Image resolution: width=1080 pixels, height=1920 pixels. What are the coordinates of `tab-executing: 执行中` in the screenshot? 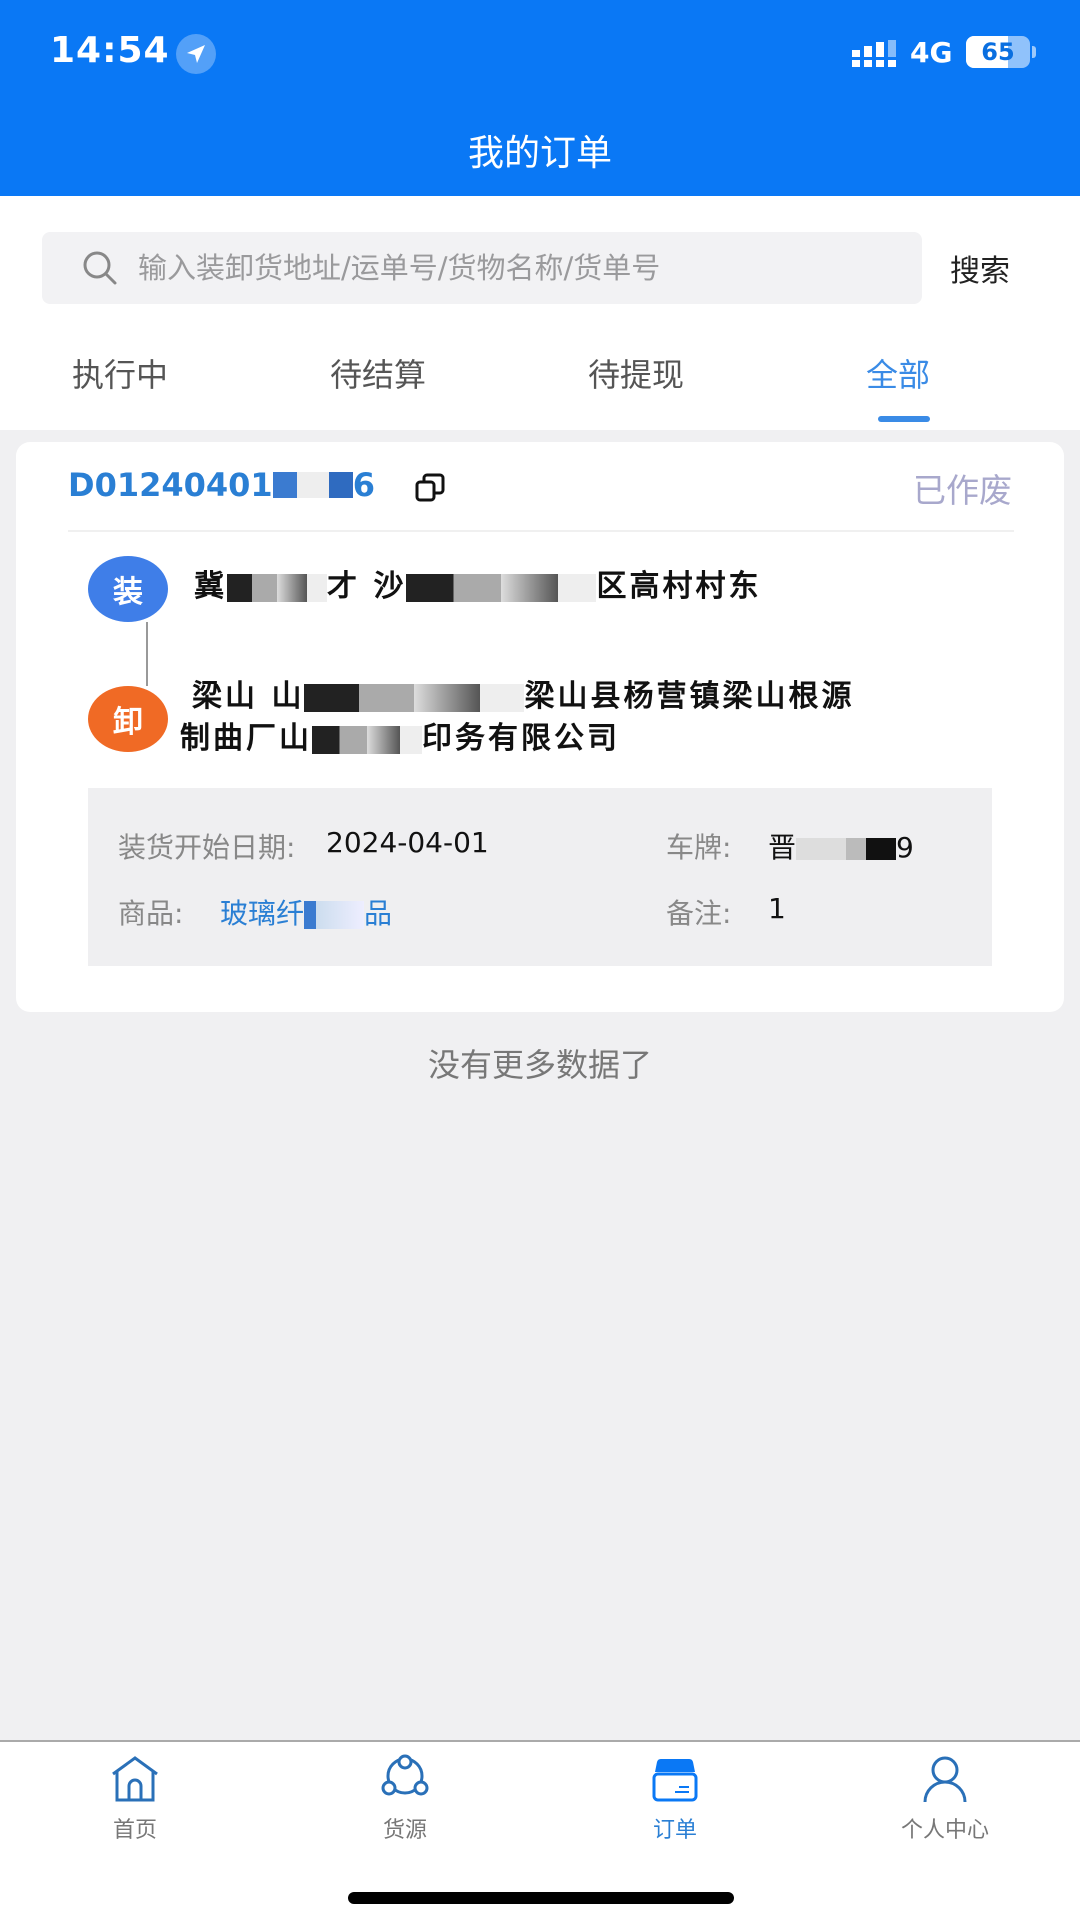 It's located at (120, 373).